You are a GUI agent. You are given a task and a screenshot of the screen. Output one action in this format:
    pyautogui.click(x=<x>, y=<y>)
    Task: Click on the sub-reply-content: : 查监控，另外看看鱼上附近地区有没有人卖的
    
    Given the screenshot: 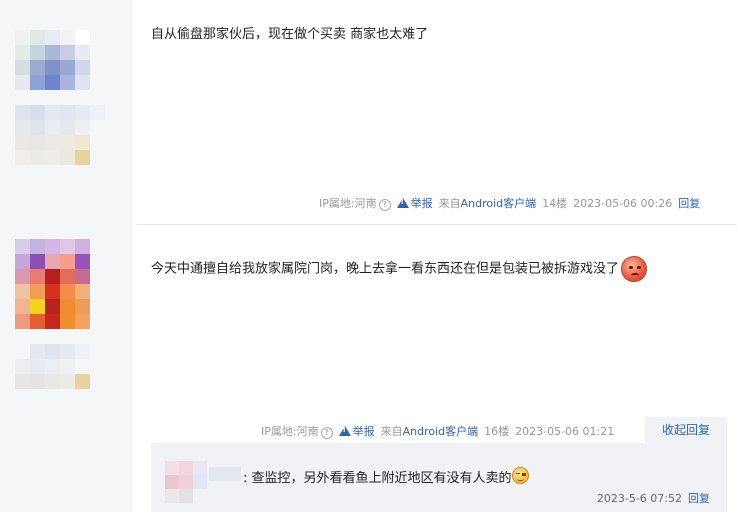 What is the action you would take?
    pyautogui.click(x=386, y=476)
    